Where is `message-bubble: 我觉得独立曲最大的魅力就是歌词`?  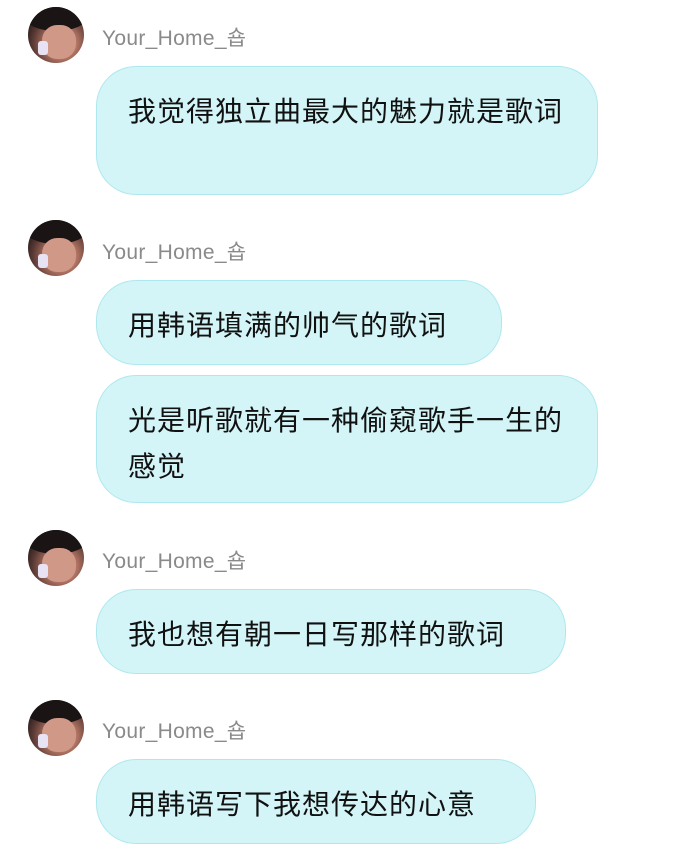 message-bubble: 我觉得独立曲最大的魅力就是歌词 is located at coordinates (347, 130).